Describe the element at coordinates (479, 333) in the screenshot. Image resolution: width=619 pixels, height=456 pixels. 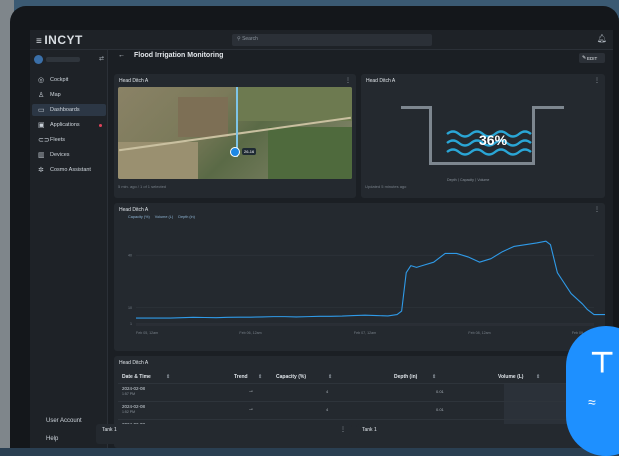
I see `x-tick-label: Feb 08, 12am` at that location.